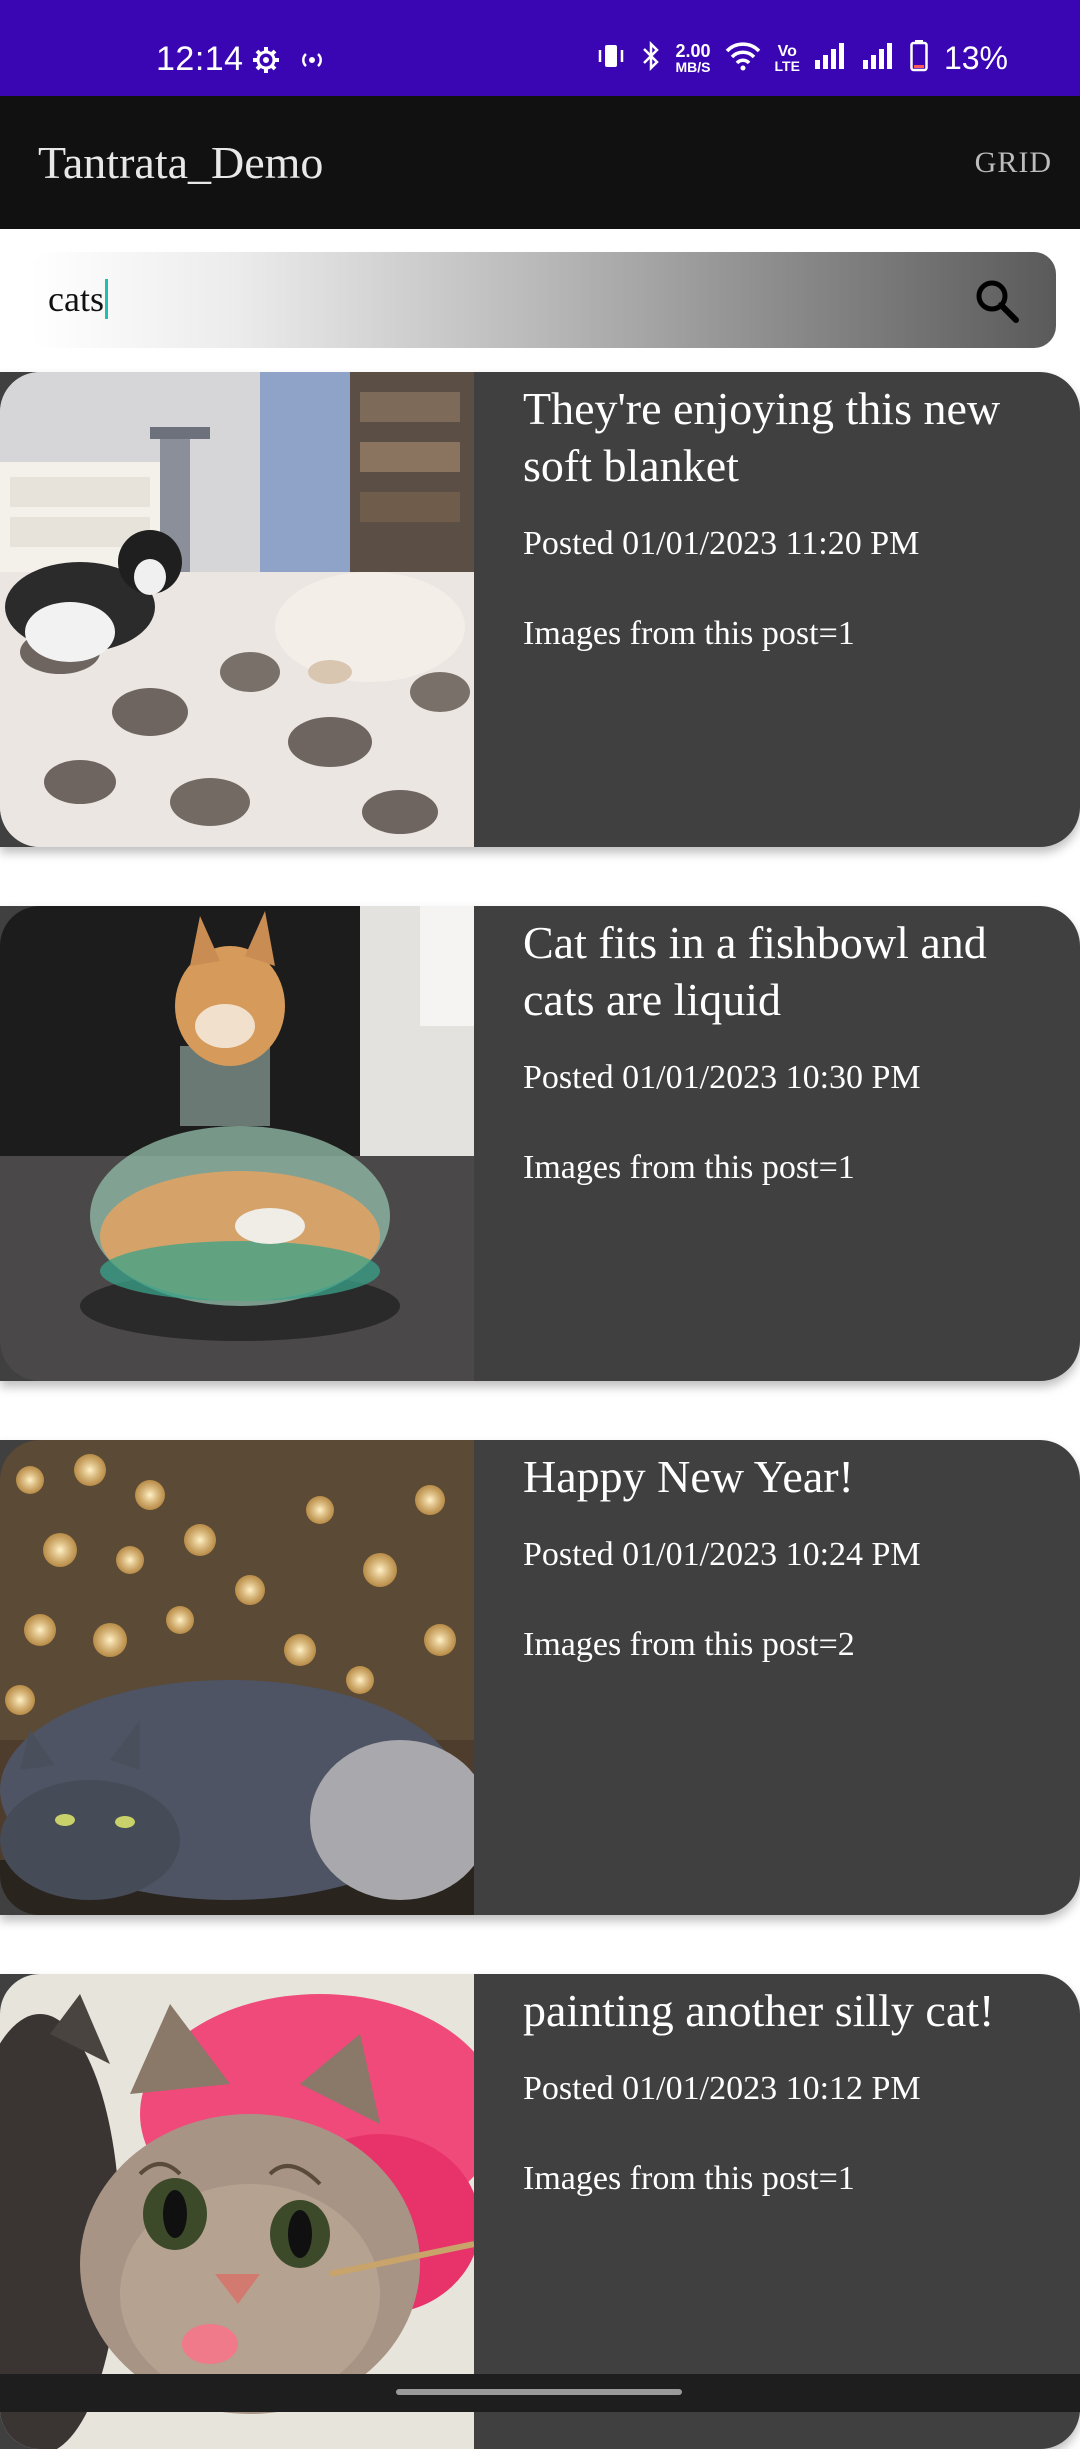  What do you see at coordinates (759, 2010) in the screenshot?
I see `post-title: painting another silly cat!` at bounding box center [759, 2010].